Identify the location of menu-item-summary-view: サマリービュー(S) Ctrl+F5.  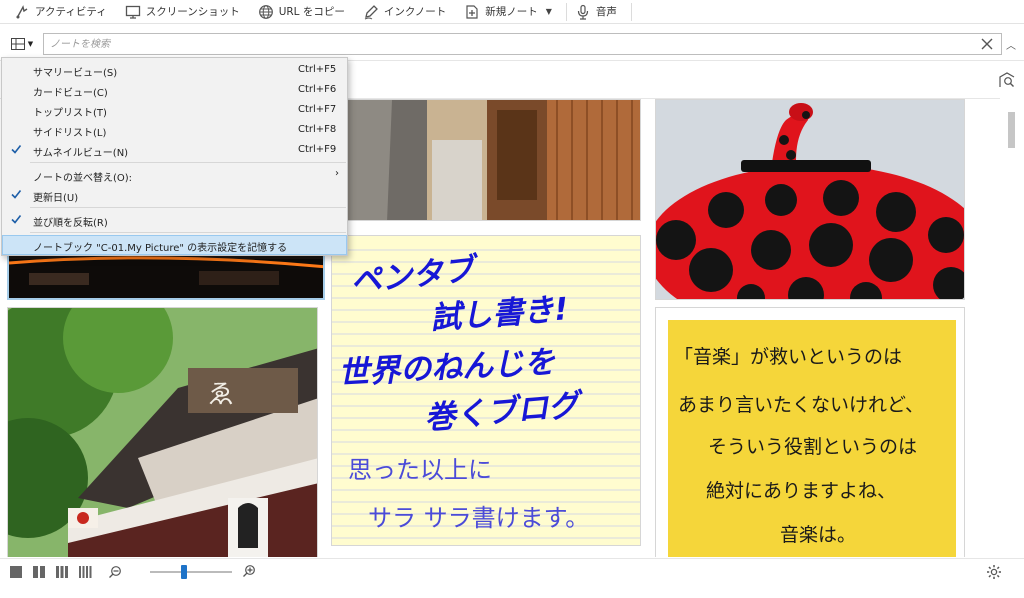
(174, 70).